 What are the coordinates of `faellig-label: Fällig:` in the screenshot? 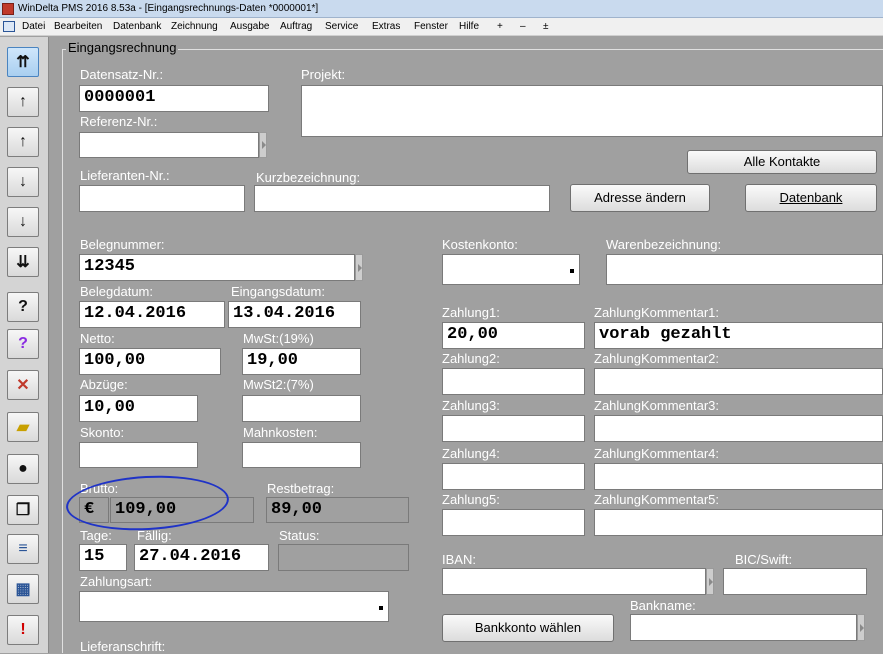 It's located at (154, 535).